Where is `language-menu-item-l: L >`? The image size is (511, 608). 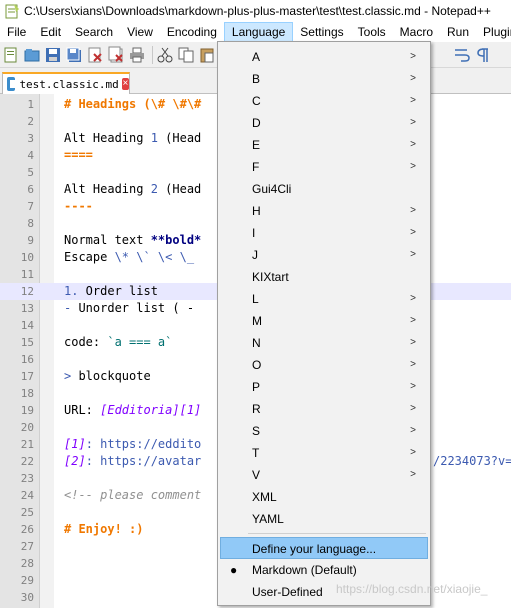 language-menu-item-l: L > is located at coordinates (324, 299).